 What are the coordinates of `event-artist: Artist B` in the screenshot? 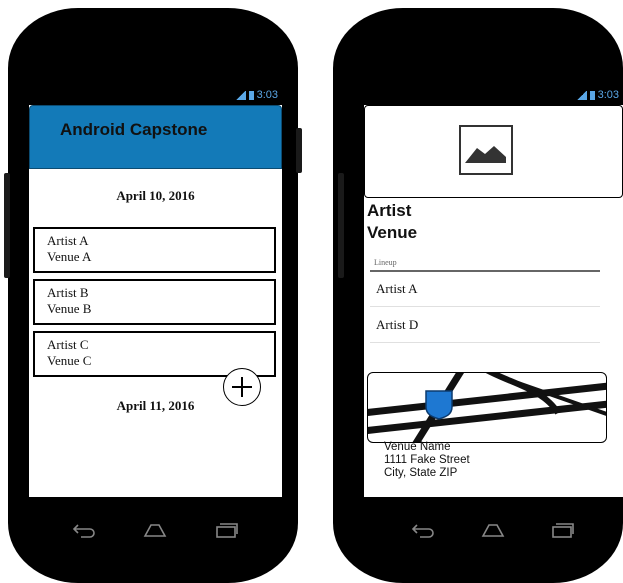 It's located at (68, 292).